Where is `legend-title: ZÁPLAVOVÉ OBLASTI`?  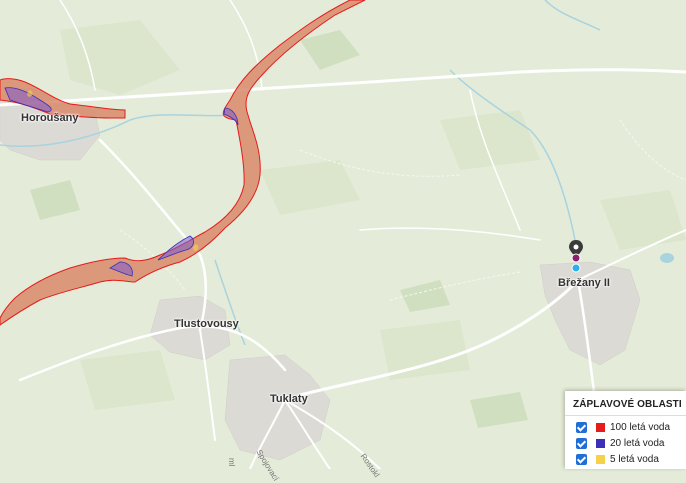
legend-title: ZÁPLAVOVÉ OBLASTI is located at coordinates (627, 404).